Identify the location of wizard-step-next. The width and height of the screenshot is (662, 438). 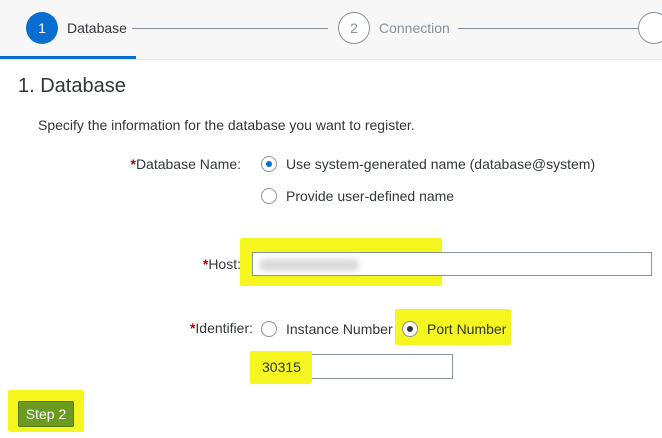
(650, 28).